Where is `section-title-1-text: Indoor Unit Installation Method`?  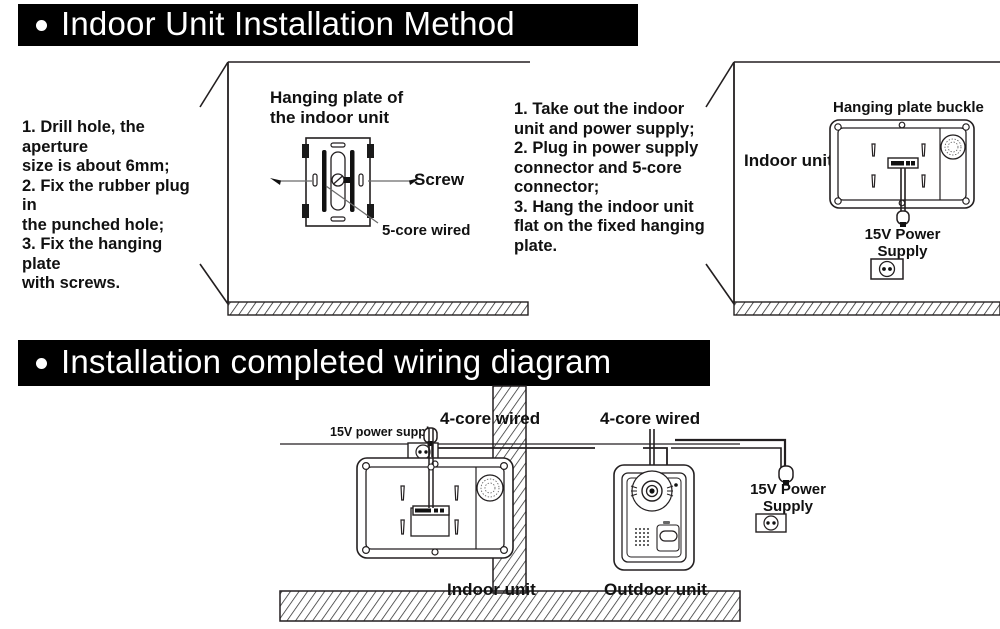
section-title-1-text: Indoor Unit Installation Method is located at coordinates (288, 23).